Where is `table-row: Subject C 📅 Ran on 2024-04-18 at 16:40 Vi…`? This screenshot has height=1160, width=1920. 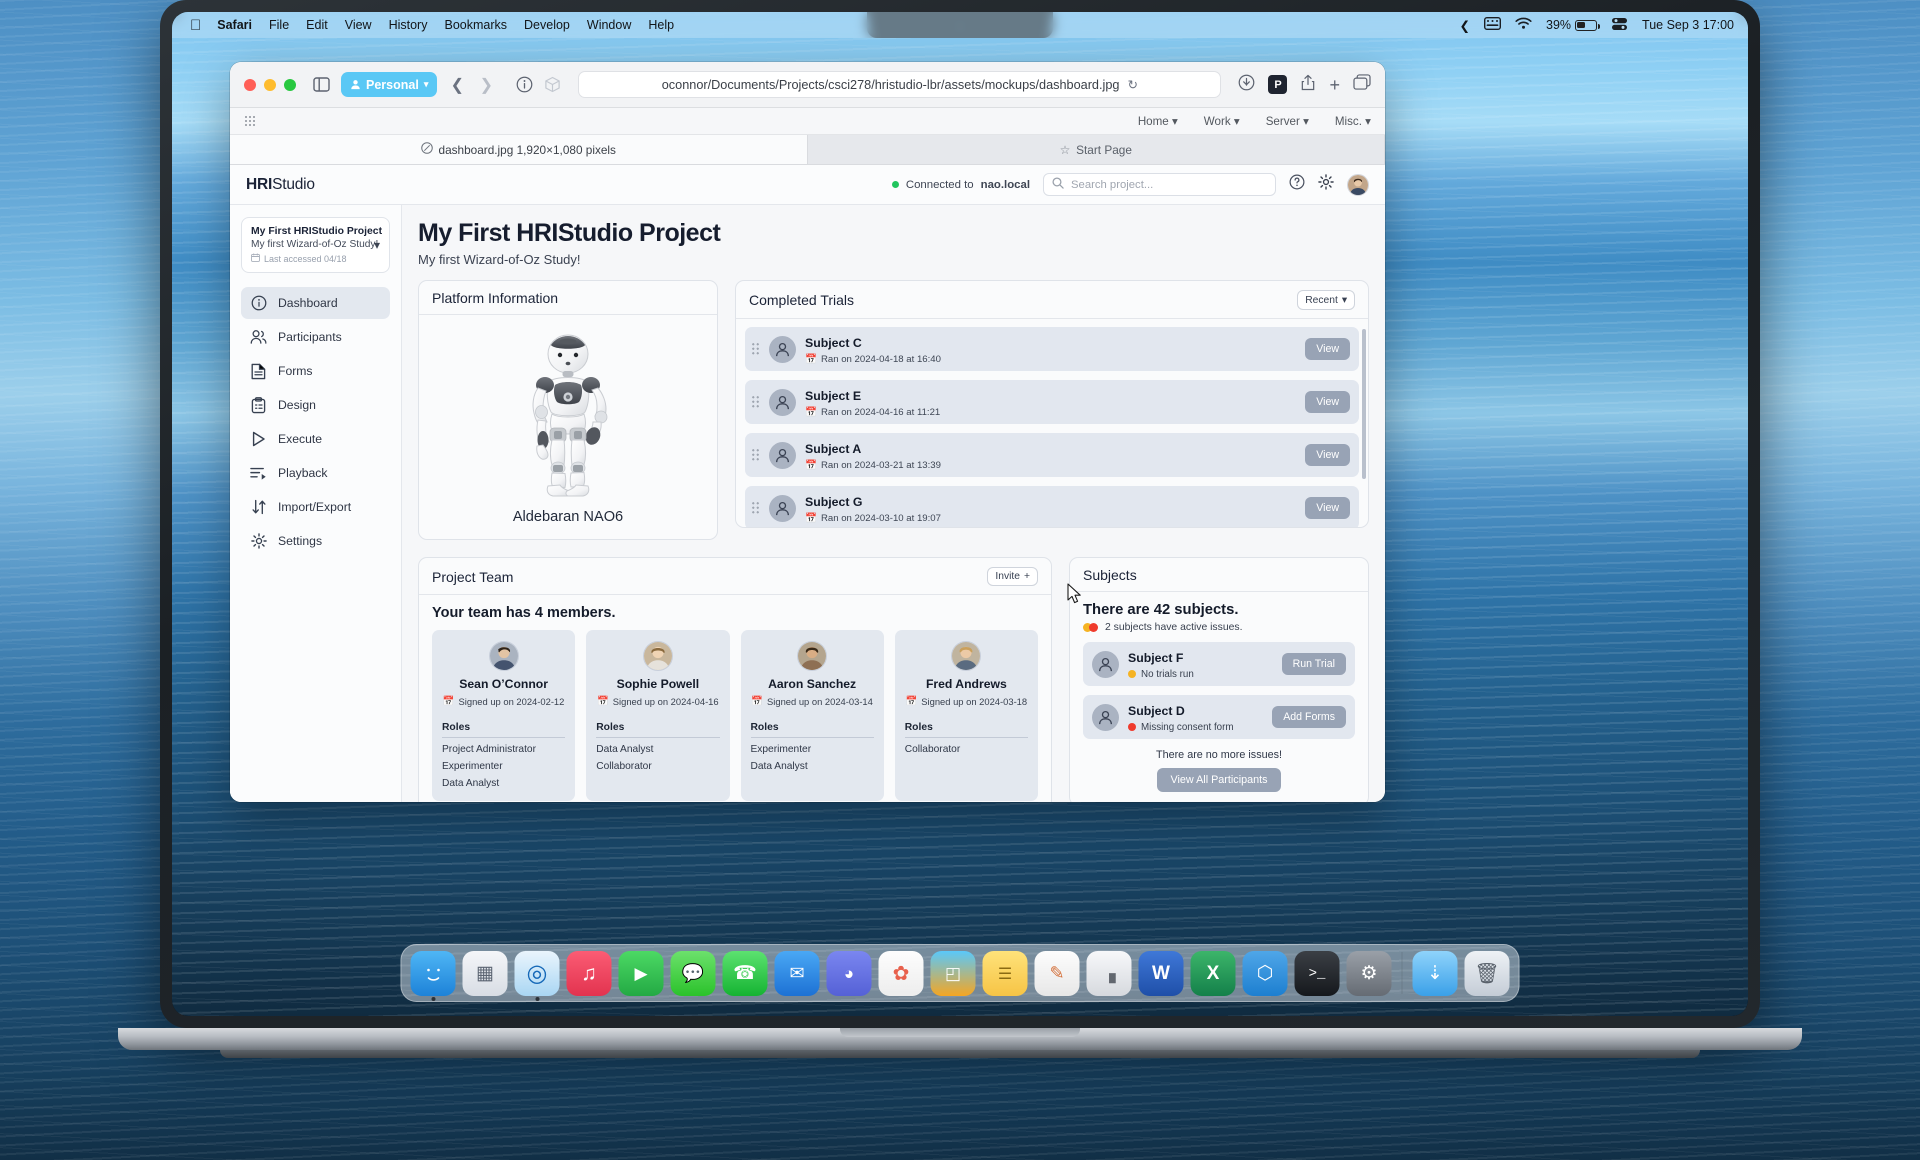
table-row: Subject C 📅 Ran on 2024-04-18 at 16:40 Vi… is located at coordinates (1052, 349).